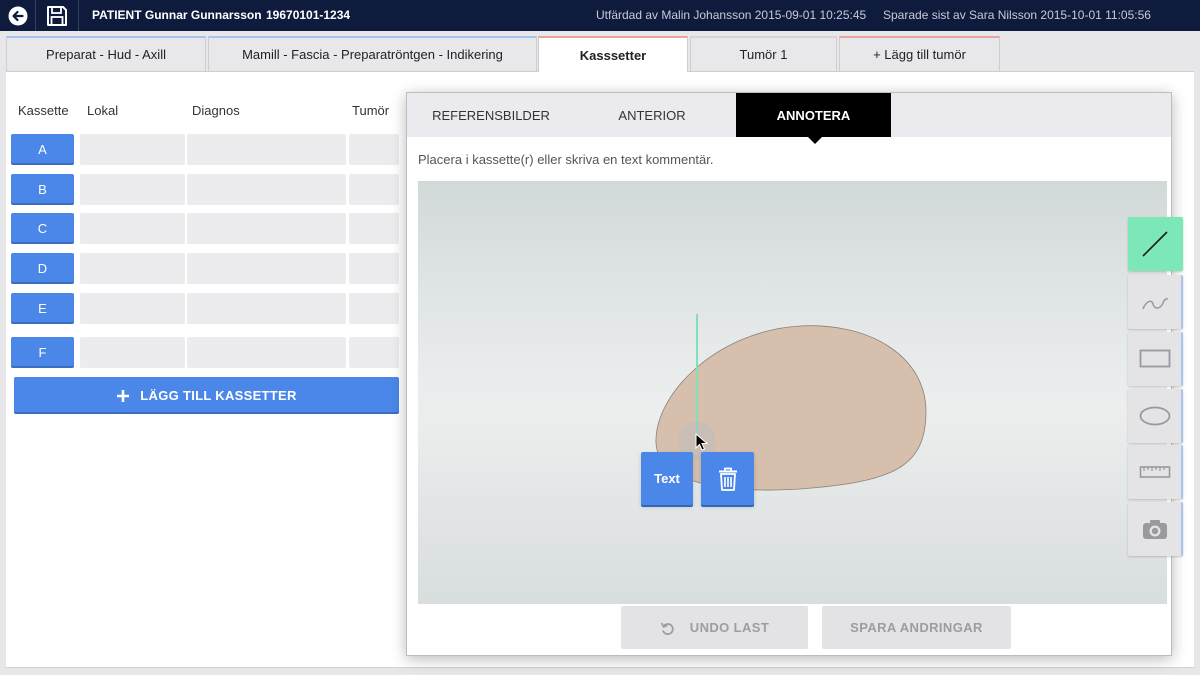 The height and width of the screenshot is (675, 1200). Describe the element at coordinates (42, 308) in the screenshot. I see `cassette-button: E` at that location.